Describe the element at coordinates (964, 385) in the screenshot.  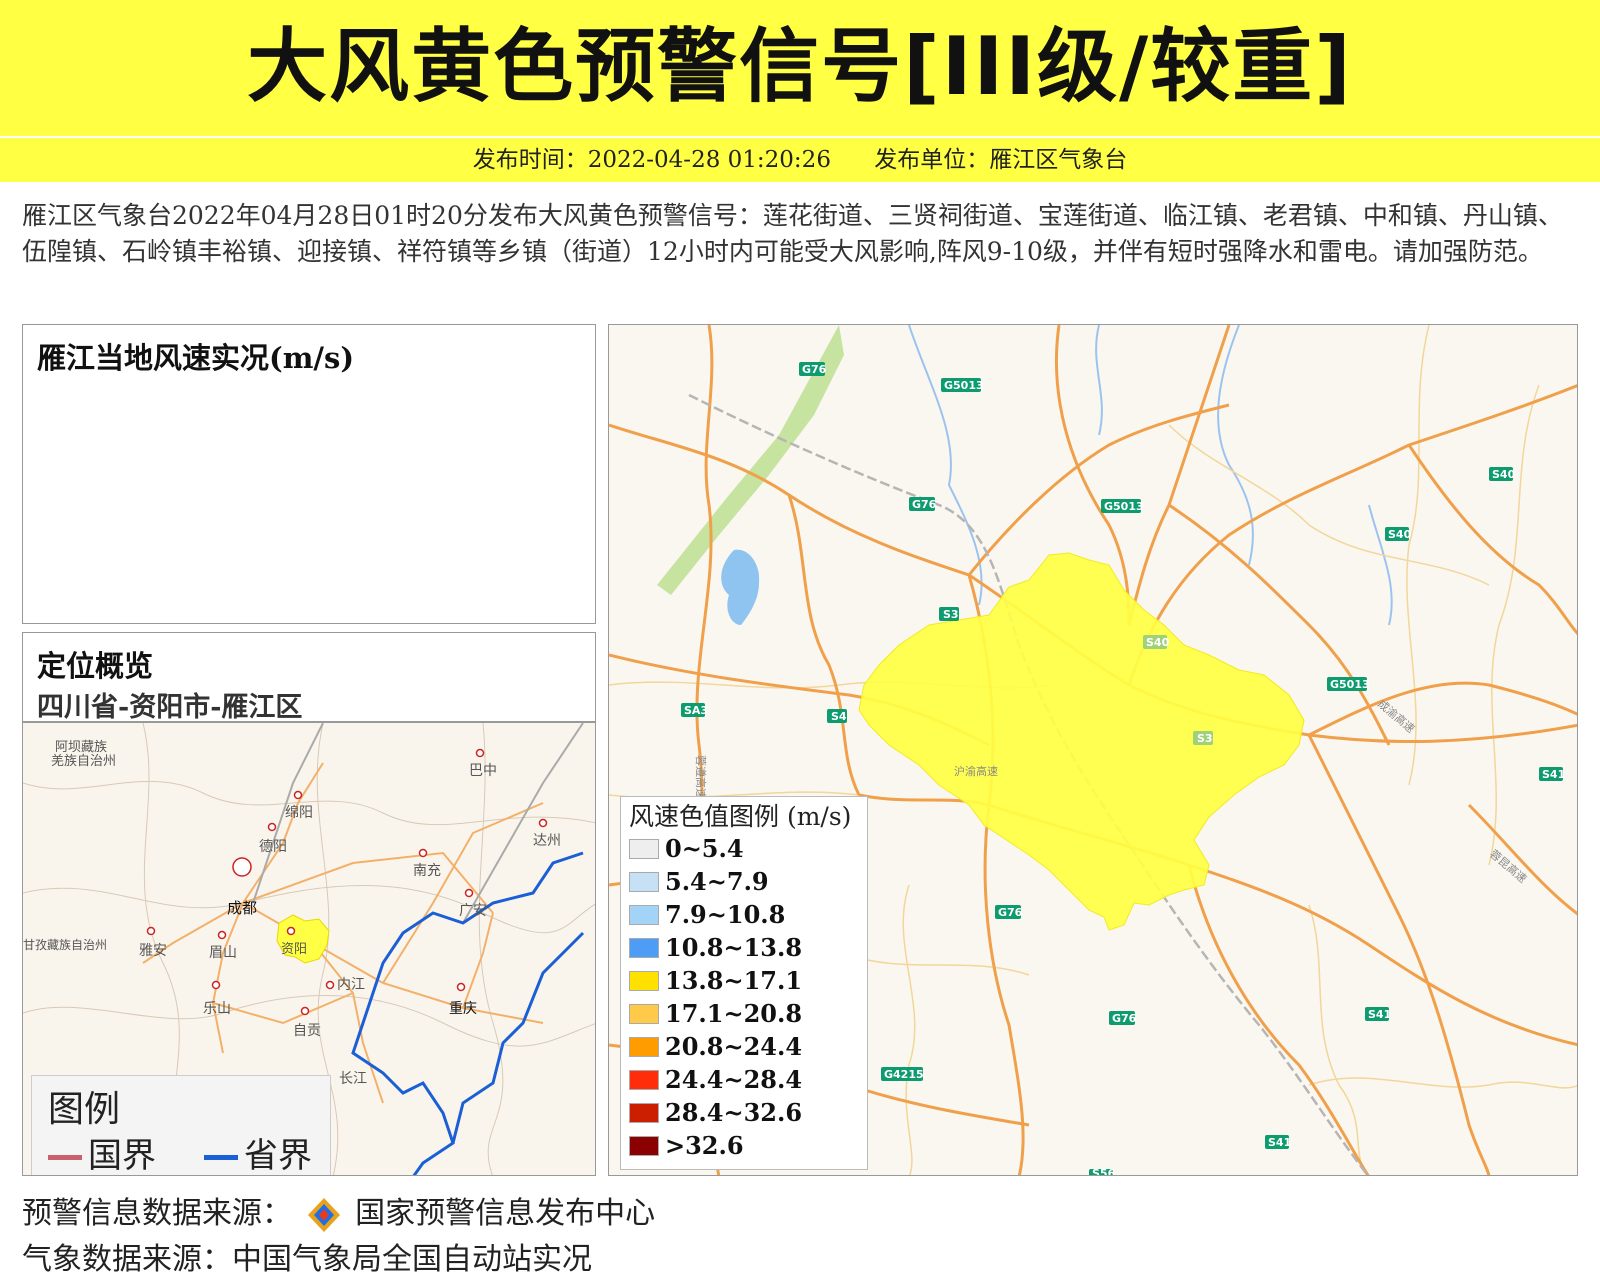
I see `shield-g5013-a: G5013` at that location.